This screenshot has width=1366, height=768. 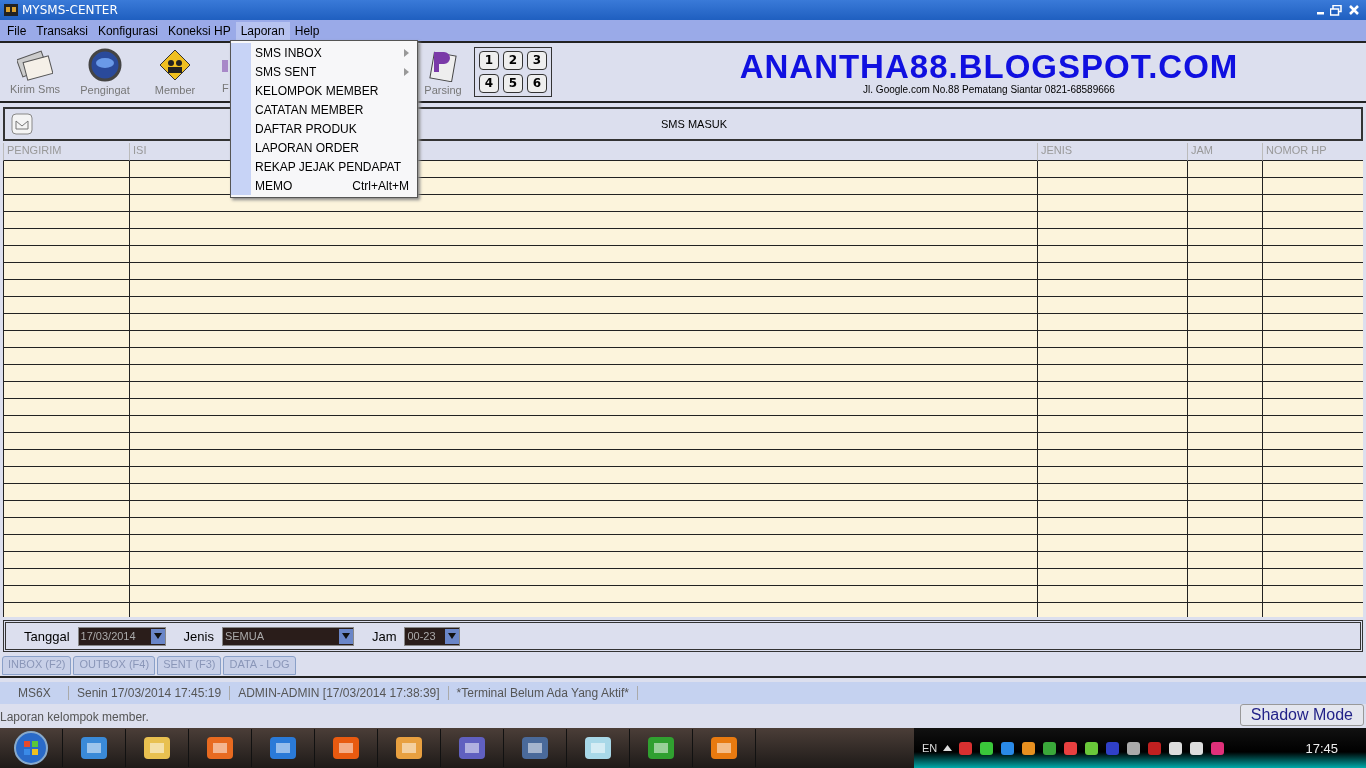 What do you see at coordinates (543, 693) in the screenshot?
I see `status-text: *Terminal Belum Ada Yang Aktif*` at bounding box center [543, 693].